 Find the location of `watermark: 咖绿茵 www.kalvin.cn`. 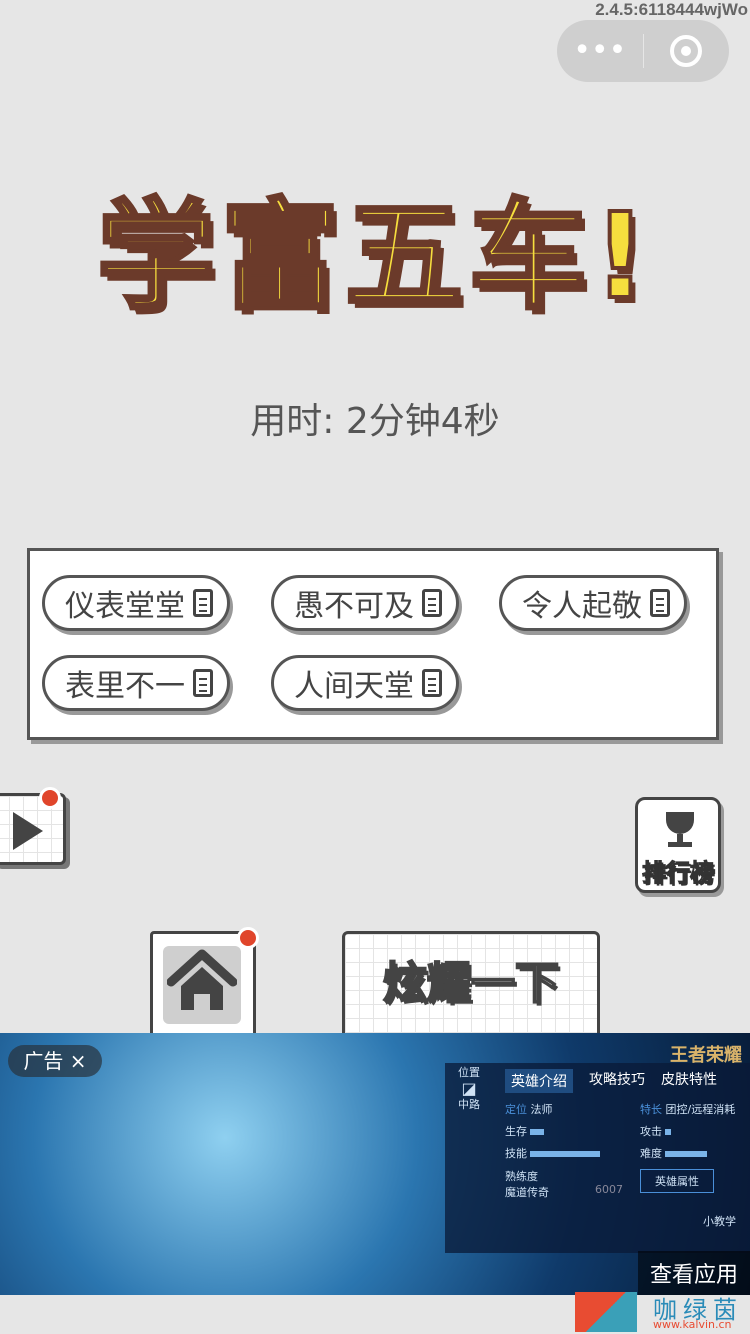

watermark: 咖绿茵 www.kalvin.cn is located at coordinates (662, 1313).